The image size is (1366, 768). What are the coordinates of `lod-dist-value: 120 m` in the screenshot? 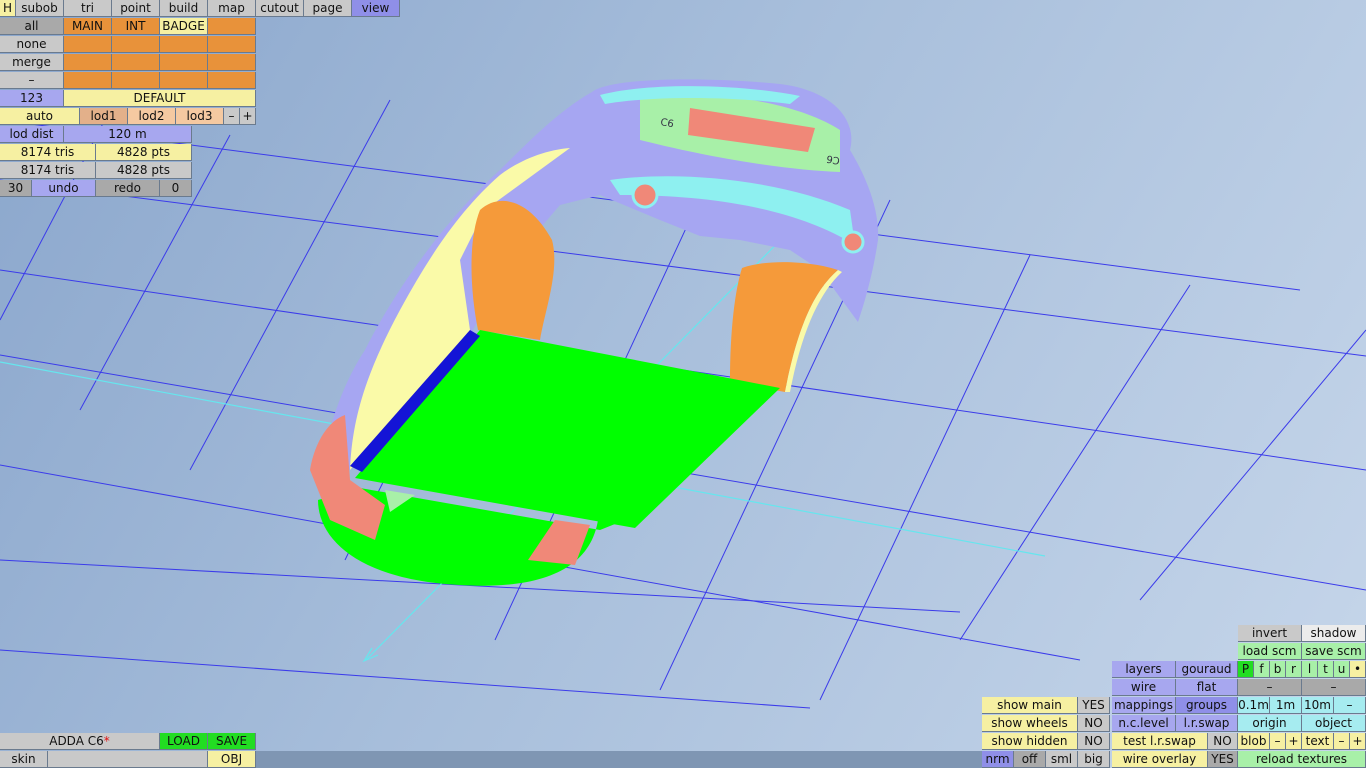 It's located at (128, 134).